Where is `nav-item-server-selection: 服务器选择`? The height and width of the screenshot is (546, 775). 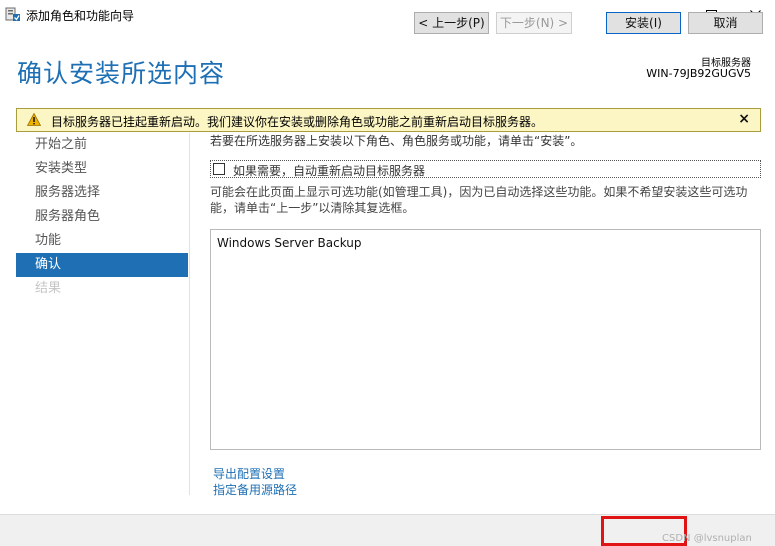 nav-item-server-selection: 服务器选择 is located at coordinates (102, 193).